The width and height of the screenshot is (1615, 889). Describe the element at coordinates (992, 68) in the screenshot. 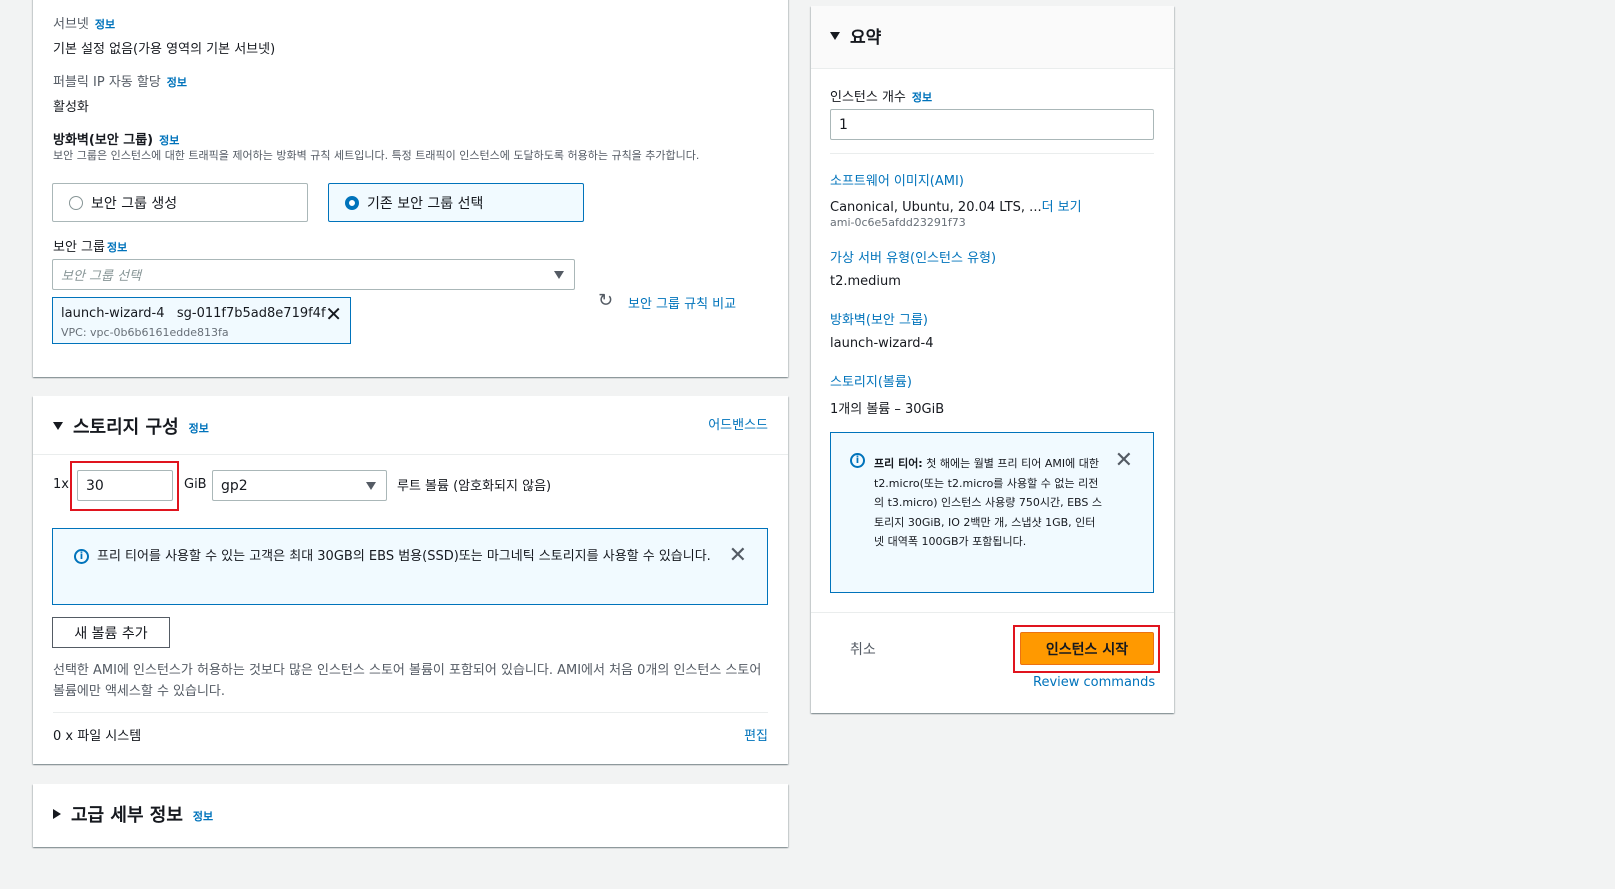

I see `summary-header-divider` at that location.